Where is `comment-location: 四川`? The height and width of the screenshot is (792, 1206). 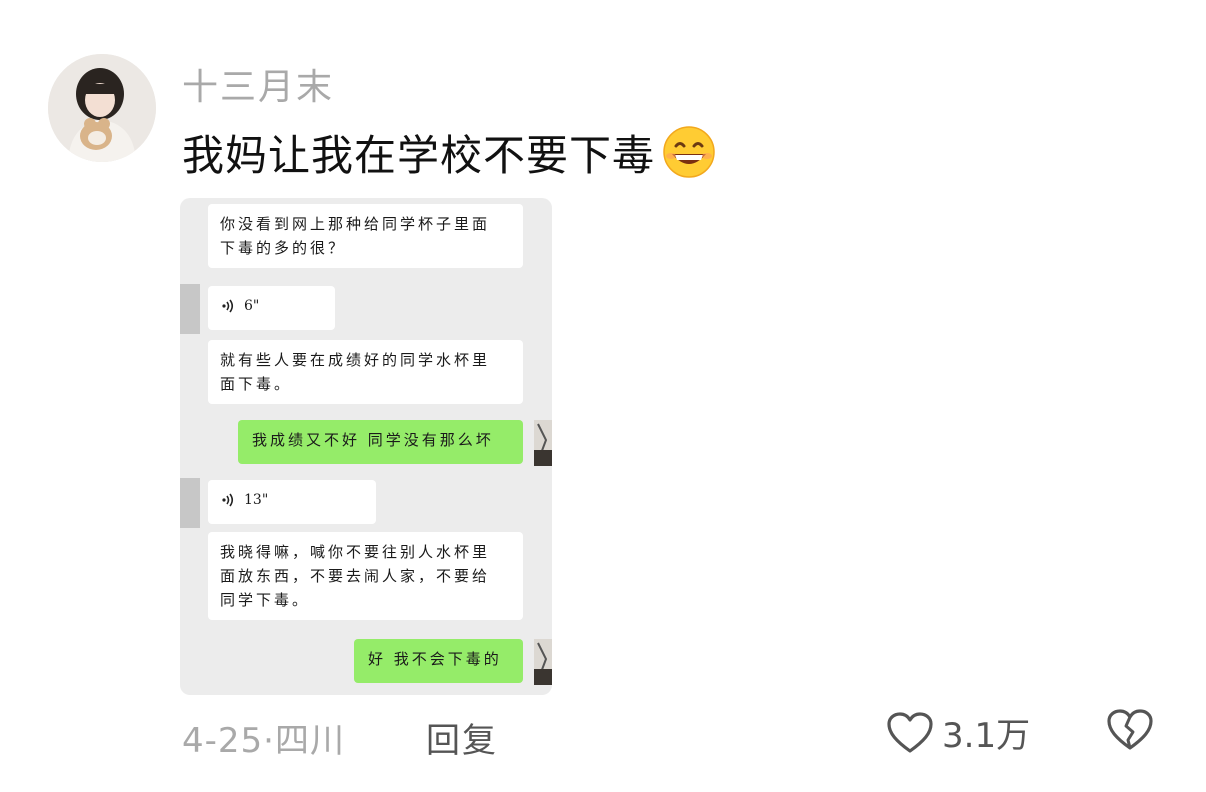 comment-location: 四川 is located at coordinates (309, 741).